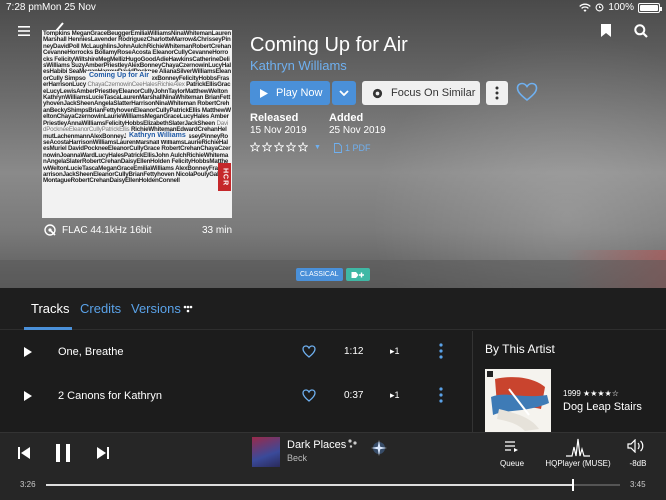  I want to click on next-track-icon, so click(103, 453).